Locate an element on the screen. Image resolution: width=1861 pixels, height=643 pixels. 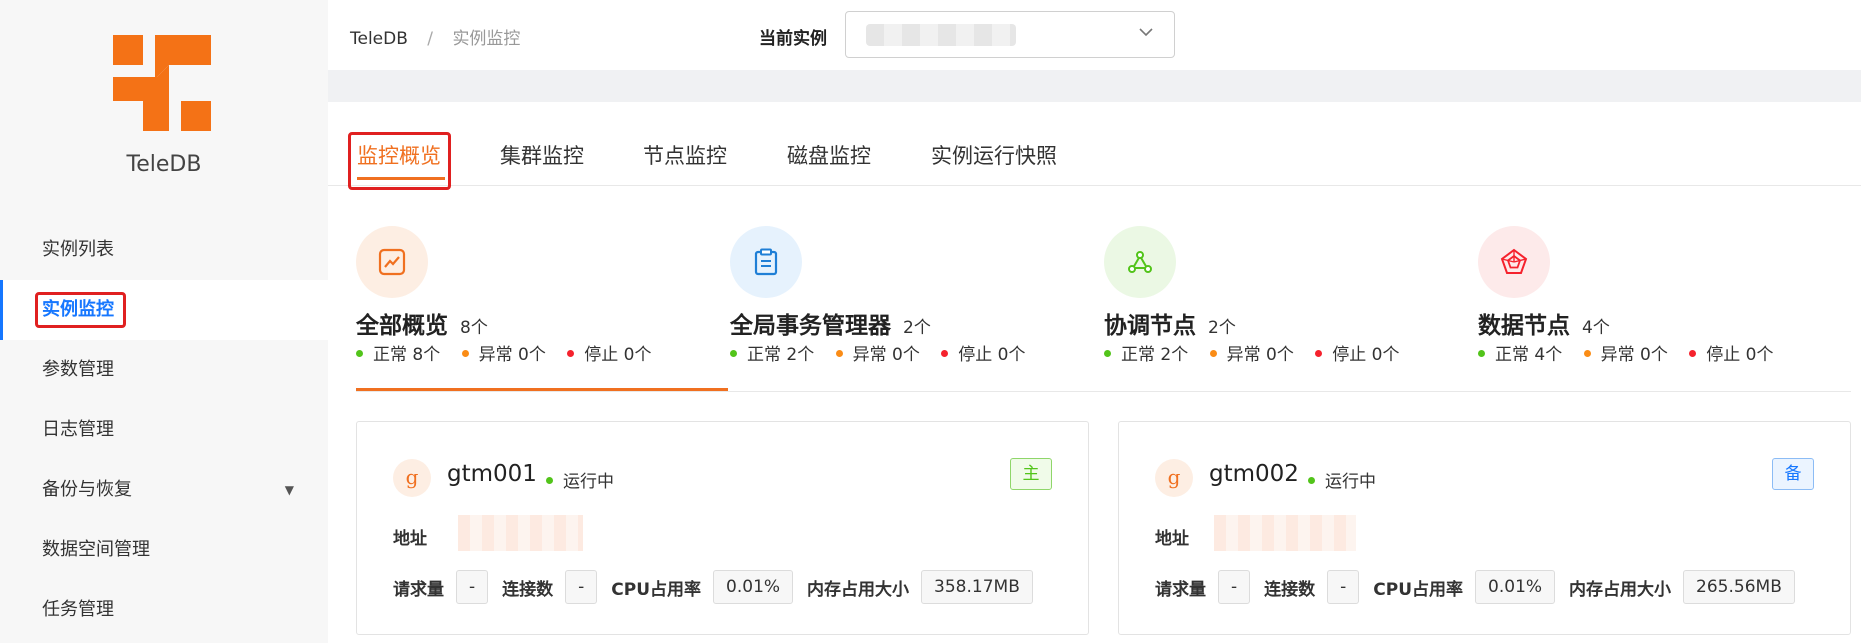
summary-title: 全局事务管理器 2个 is located at coordinates (830, 323).